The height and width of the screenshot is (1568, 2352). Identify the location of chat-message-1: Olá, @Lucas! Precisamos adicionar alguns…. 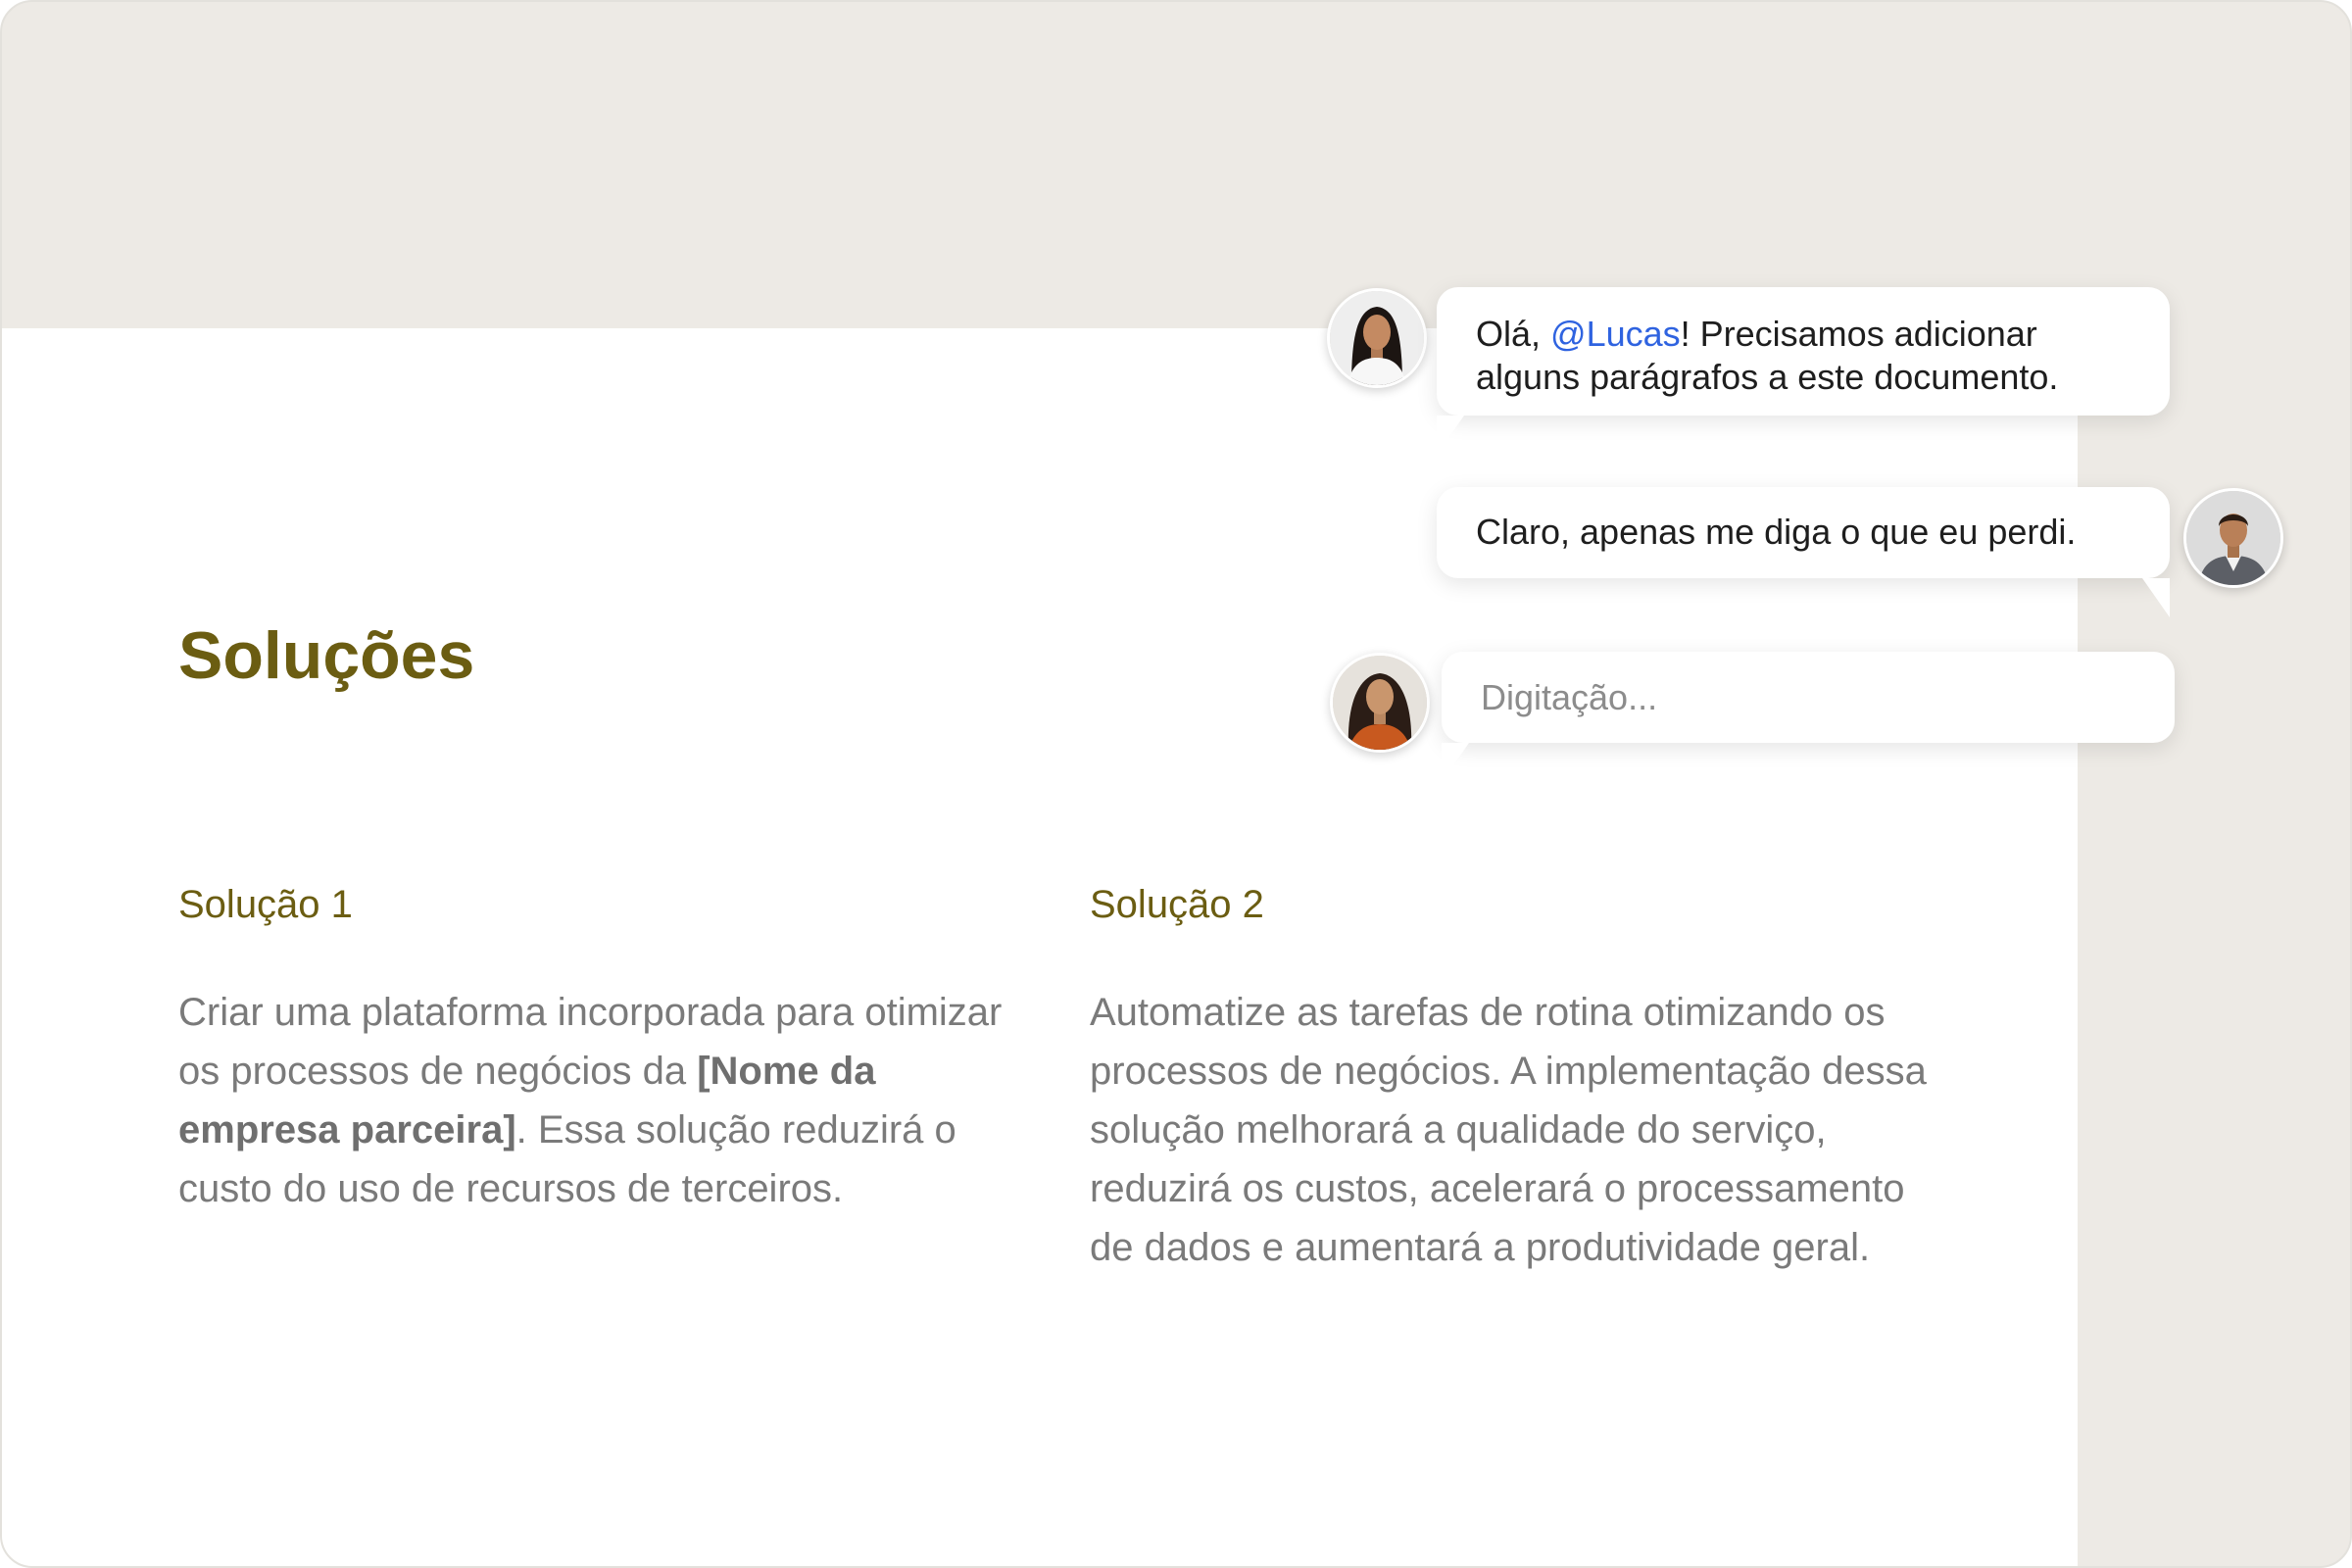
(1803, 371).